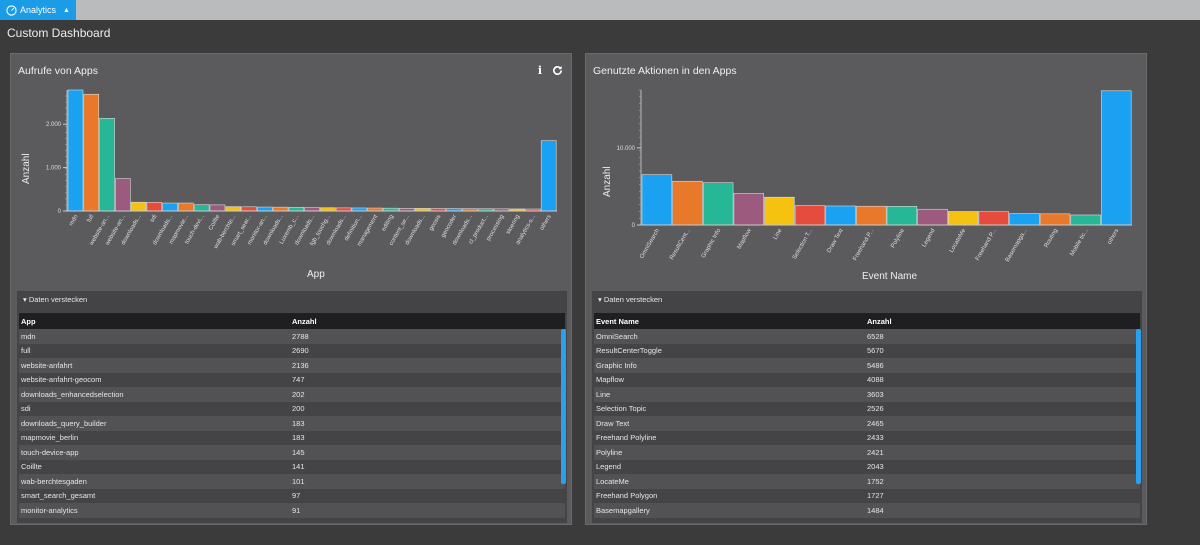 The height and width of the screenshot is (545, 1200). What do you see at coordinates (875, 452) in the screenshot?
I see `cell-count: 2421` at bounding box center [875, 452].